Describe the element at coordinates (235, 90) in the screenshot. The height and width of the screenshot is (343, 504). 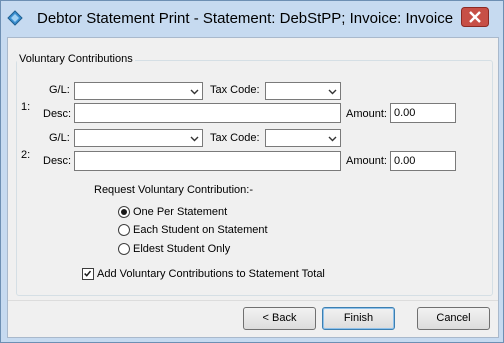
I see `tax-code-label-1: Tax Code:` at that location.